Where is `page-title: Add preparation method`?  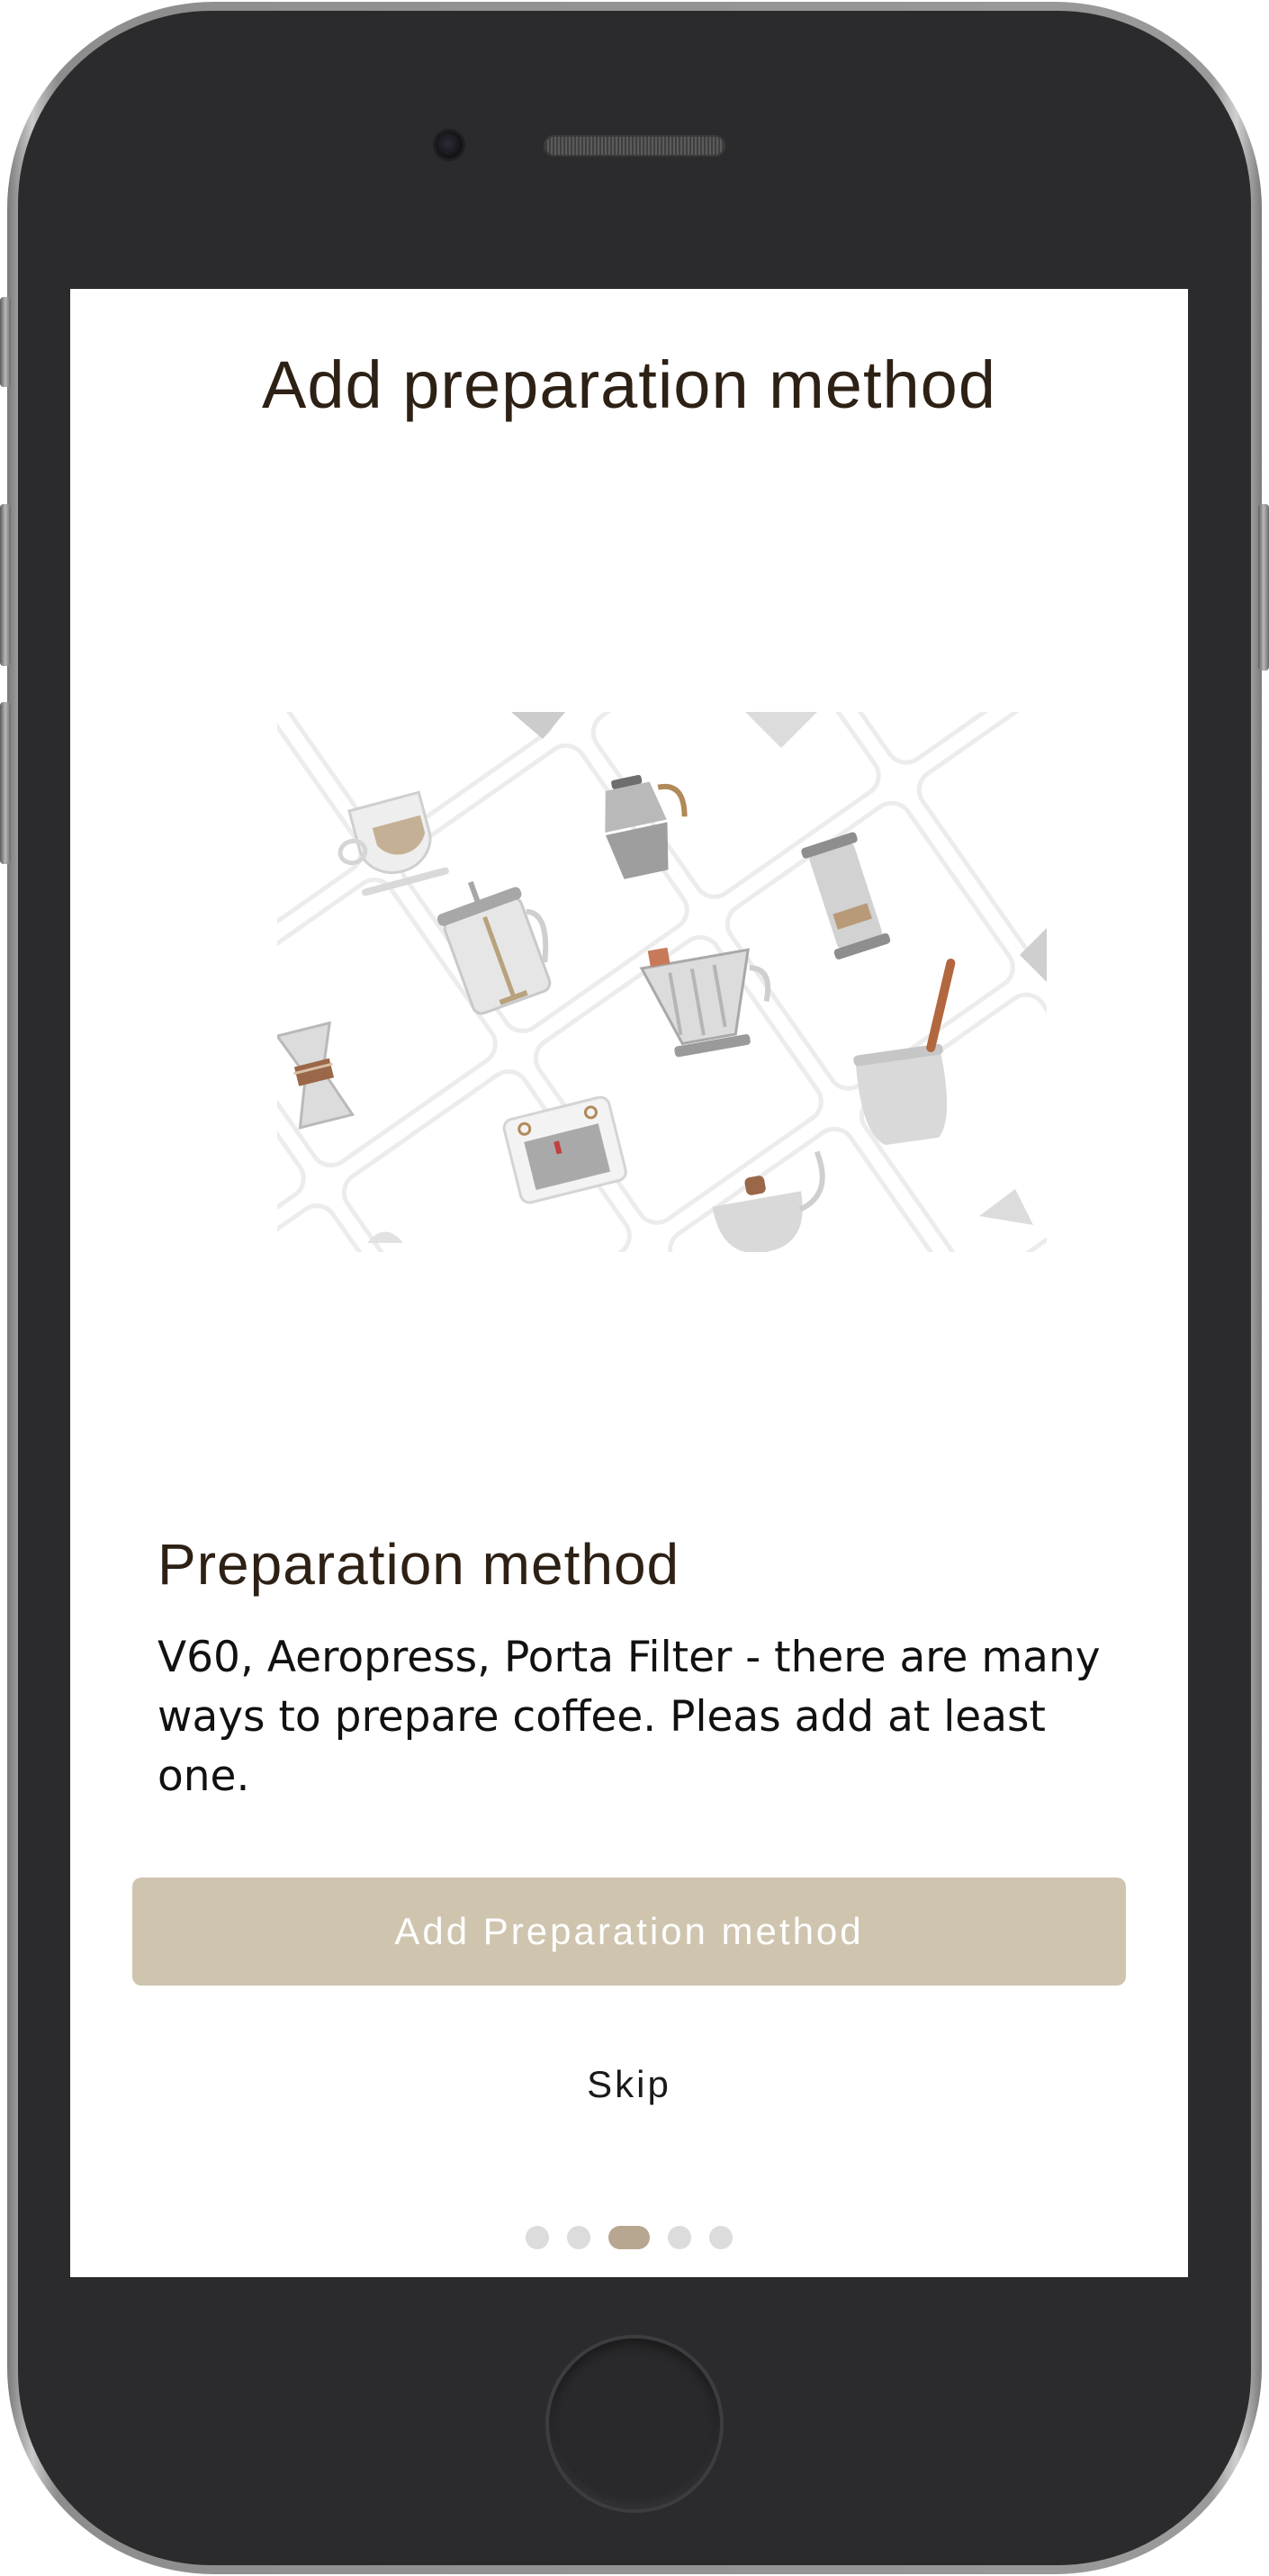 page-title: Add preparation method is located at coordinates (629, 384).